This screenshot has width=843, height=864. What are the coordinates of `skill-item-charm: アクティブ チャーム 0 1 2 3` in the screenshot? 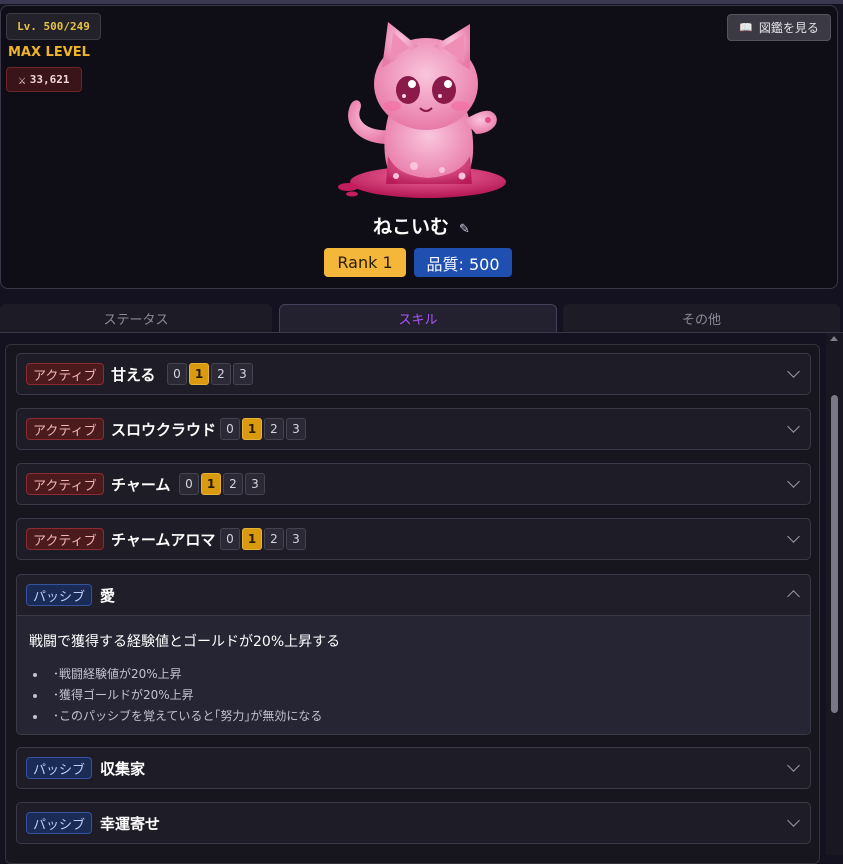 It's located at (413, 484).